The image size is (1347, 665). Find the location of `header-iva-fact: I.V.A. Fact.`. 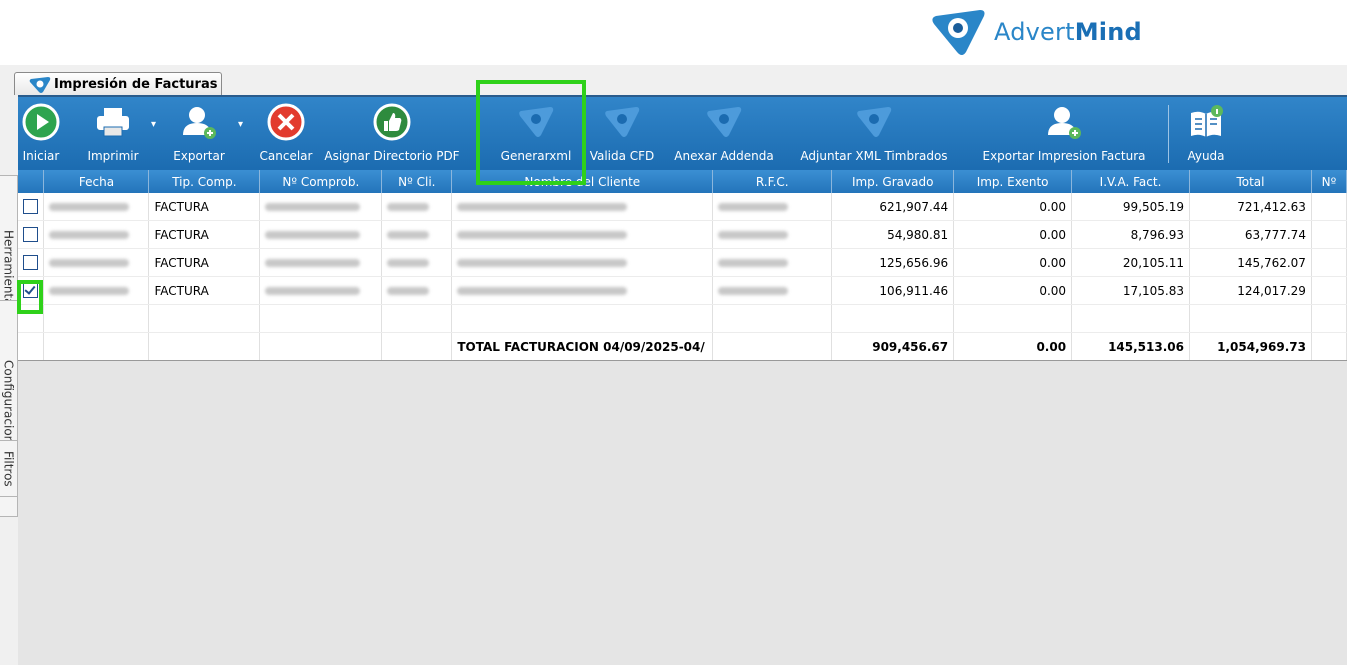

header-iva-fact: I.V.A. Fact. is located at coordinates (1130, 181).